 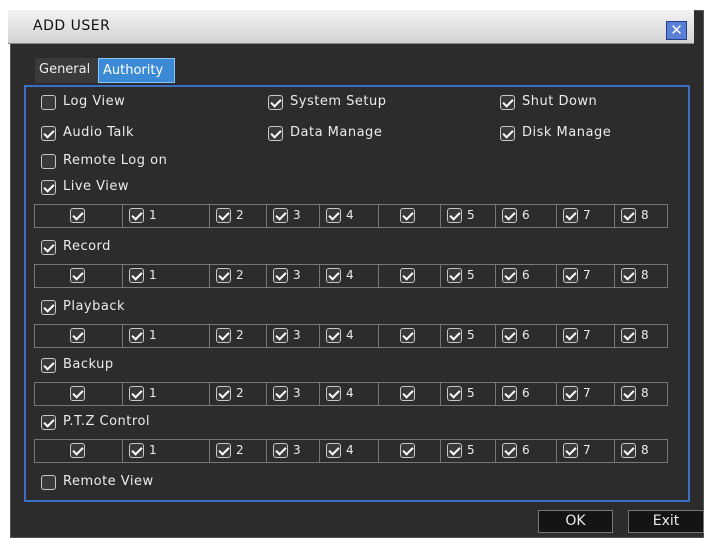 What do you see at coordinates (94, 306) in the screenshot?
I see `section-label: Playback` at bounding box center [94, 306].